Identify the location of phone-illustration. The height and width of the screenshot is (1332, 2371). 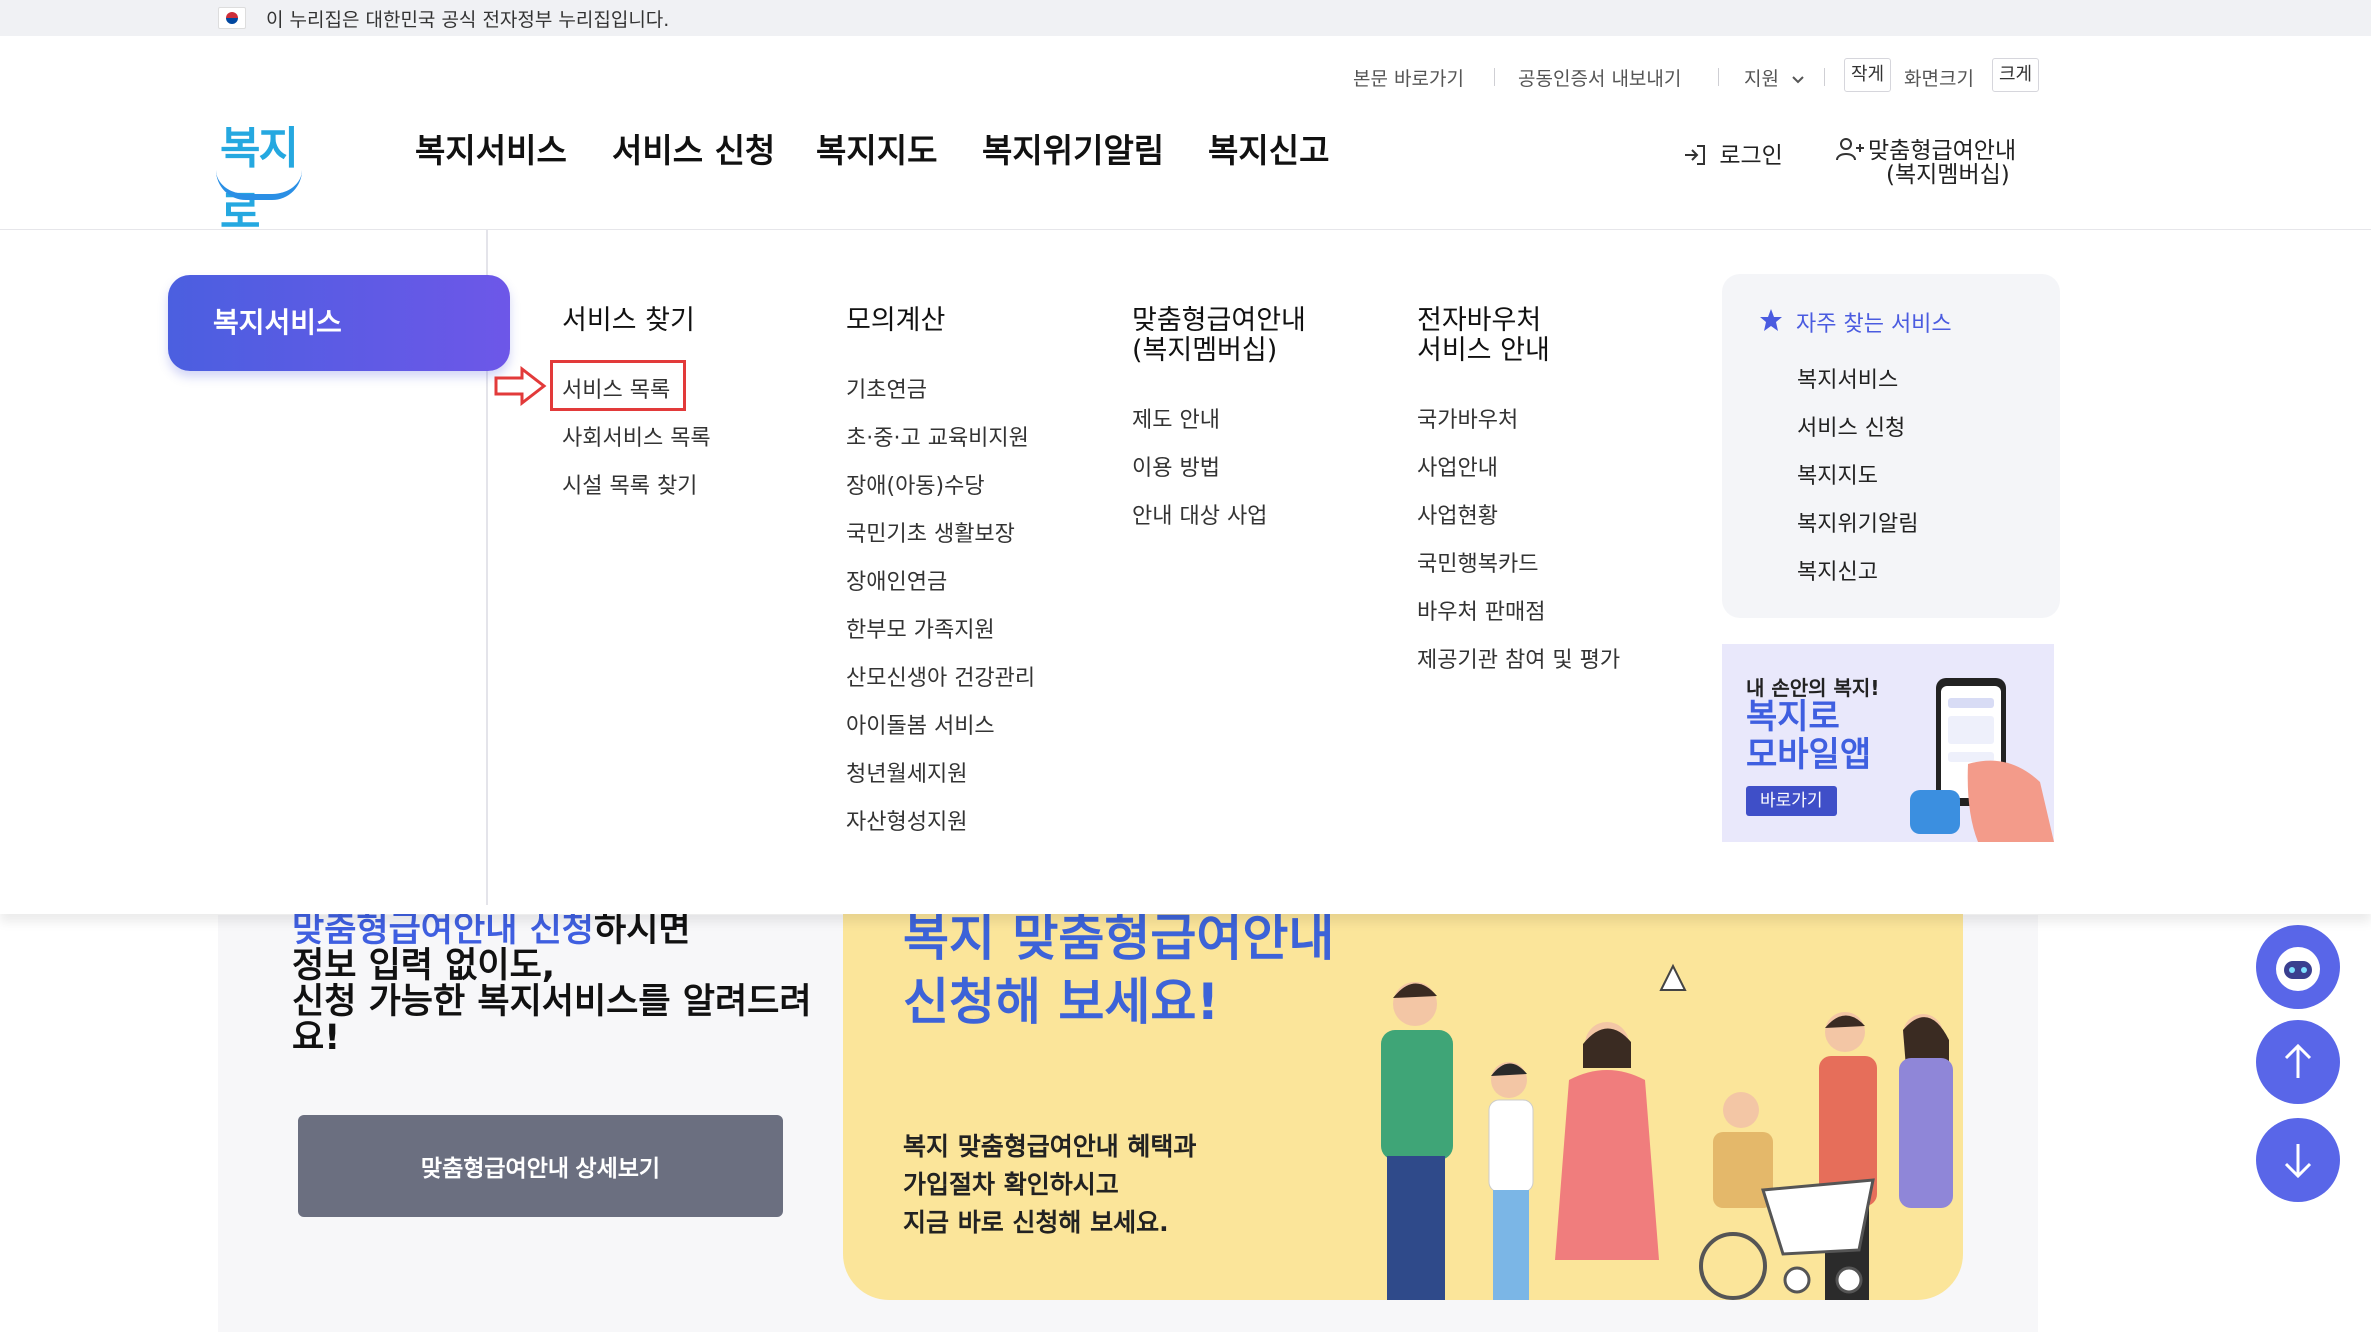
(1982, 760).